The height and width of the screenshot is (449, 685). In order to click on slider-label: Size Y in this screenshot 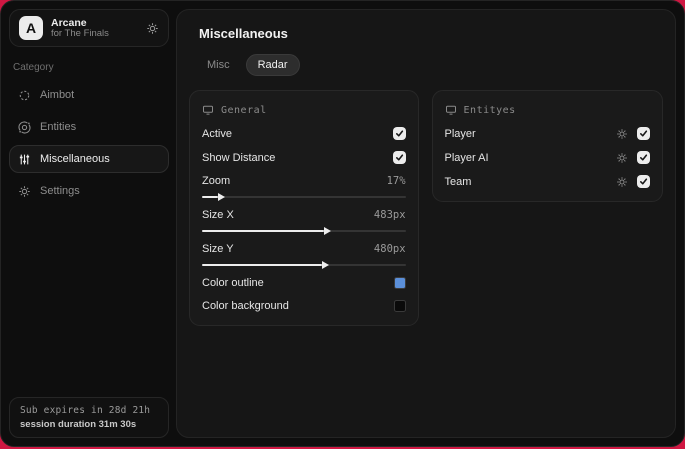, I will do `click(218, 249)`.